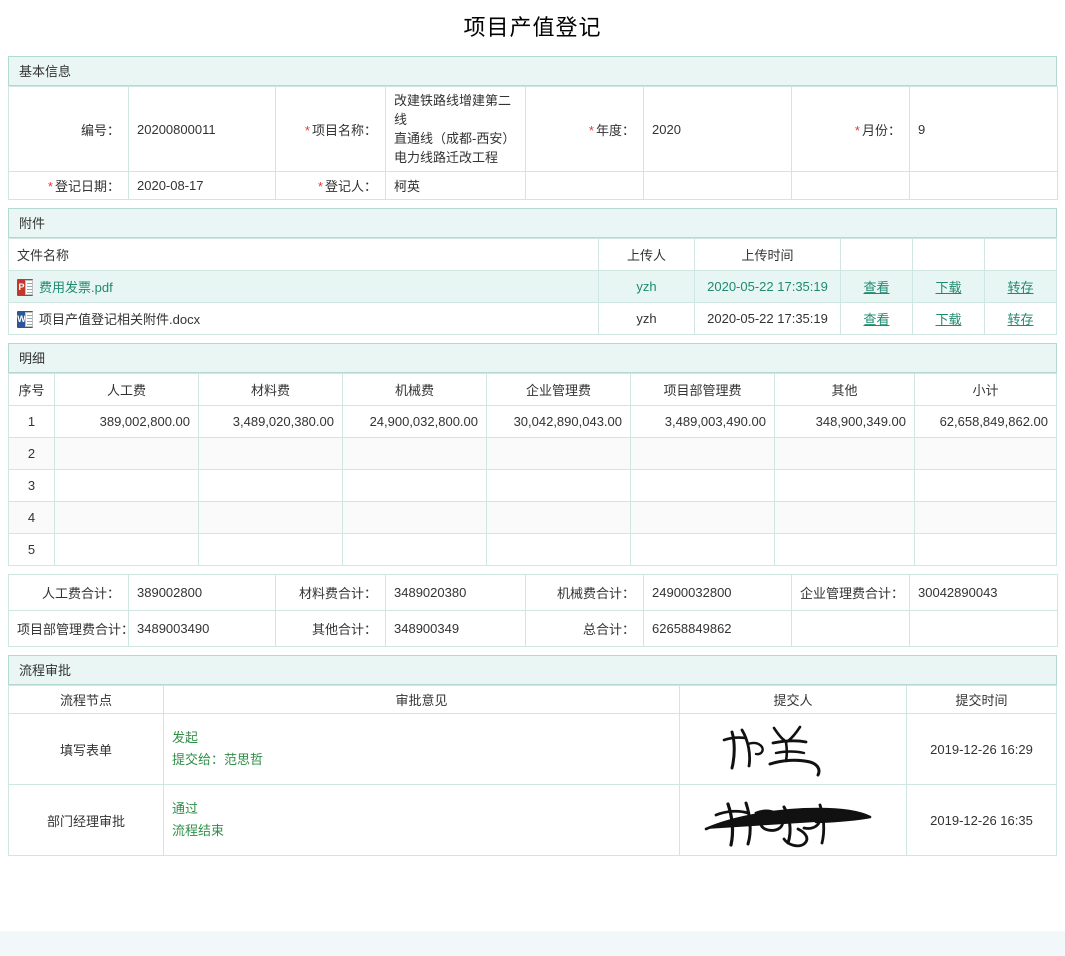 The width and height of the screenshot is (1065, 956). What do you see at coordinates (330, 129) in the screenshot?
I see `project-name-label: * 项目名称：` at bounding box center [330, 129].